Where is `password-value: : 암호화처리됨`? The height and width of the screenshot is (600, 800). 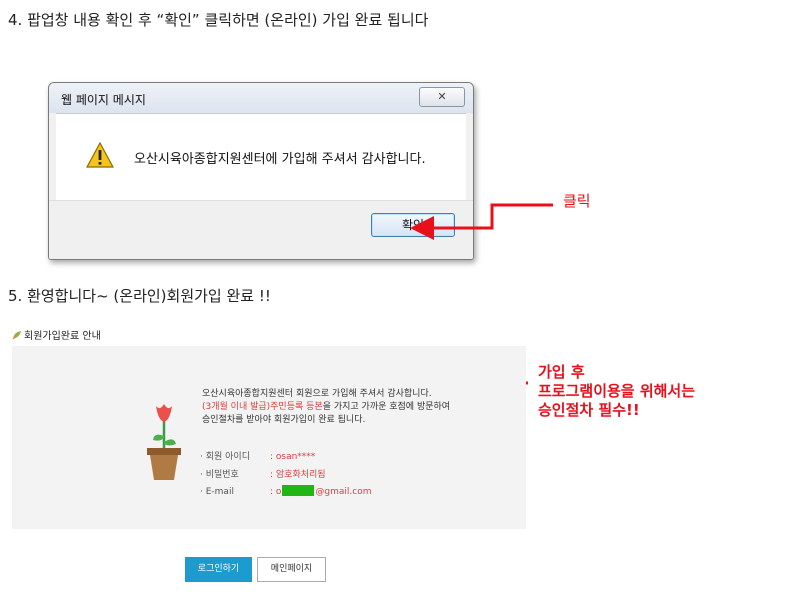 password-value: : 암호화처리됨 is located at coordinates (298, 475).